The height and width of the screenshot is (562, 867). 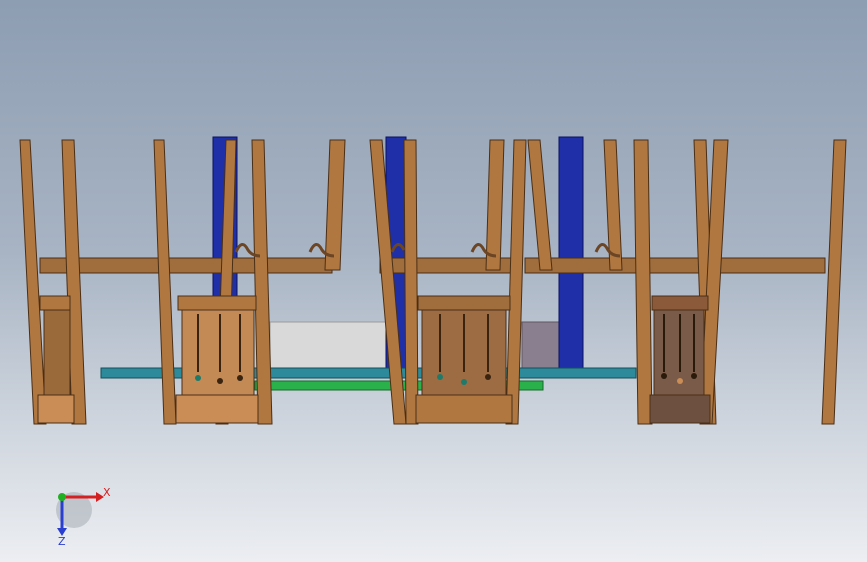 I want to click on chair-3-seat-rail, so click(x=464, y=303).